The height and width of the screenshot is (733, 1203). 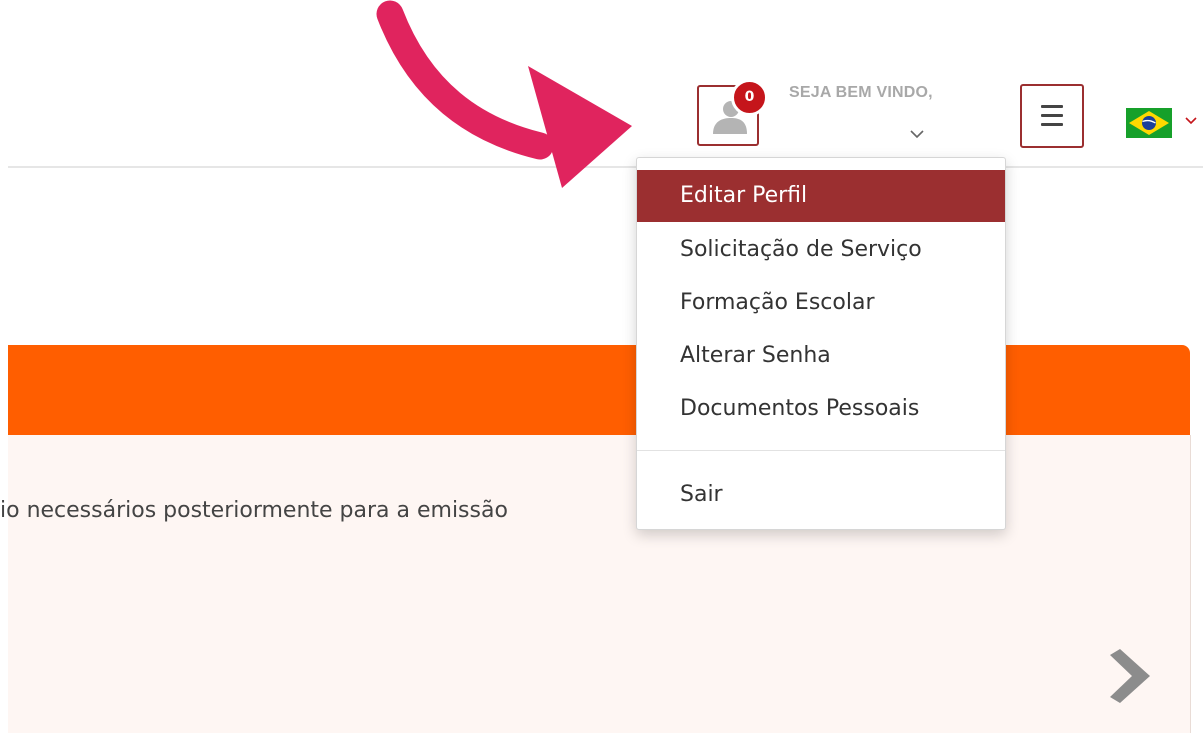 I want to click on notification-badge: 0, so click(x=749, y=97).